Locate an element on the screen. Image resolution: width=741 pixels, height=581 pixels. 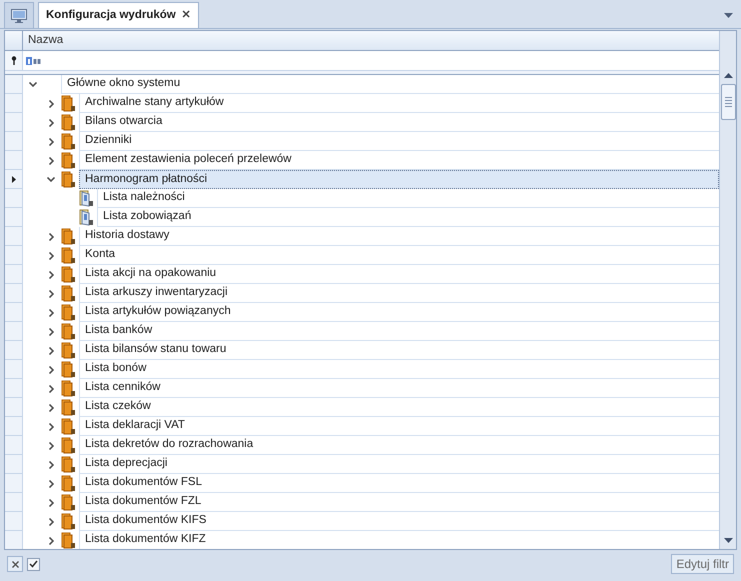
tree-item: Historia dostawy is located at coordinates (399, 236).